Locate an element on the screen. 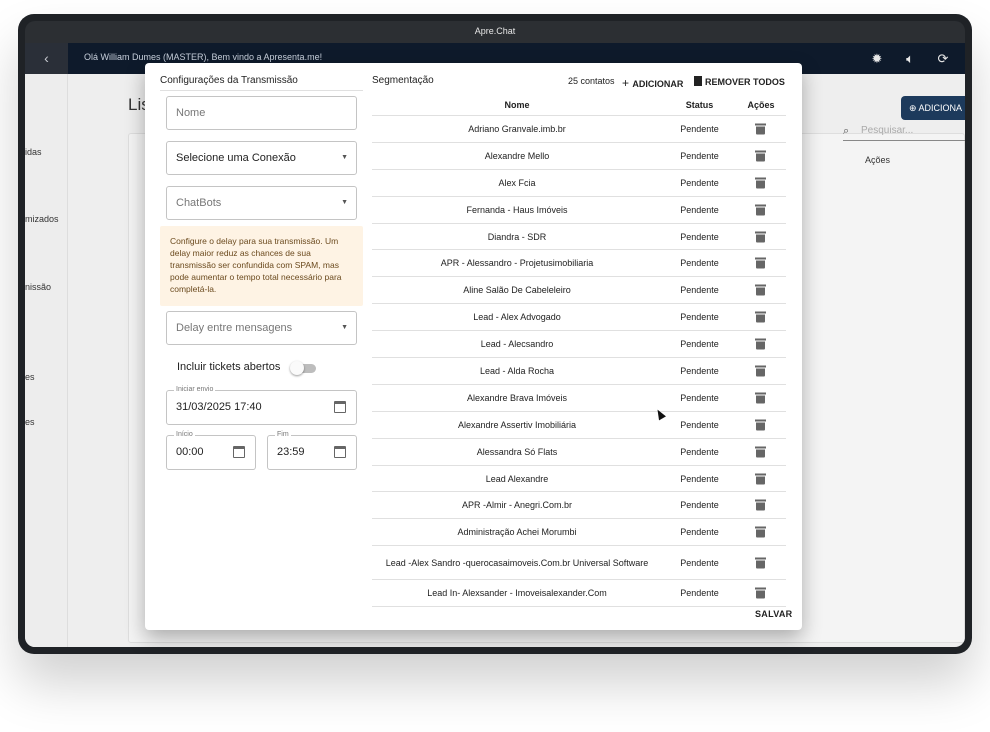 The width and height of the screenshot is (990, 732). start-send-label: Iniciar envio is located at coordinates (195, 390).